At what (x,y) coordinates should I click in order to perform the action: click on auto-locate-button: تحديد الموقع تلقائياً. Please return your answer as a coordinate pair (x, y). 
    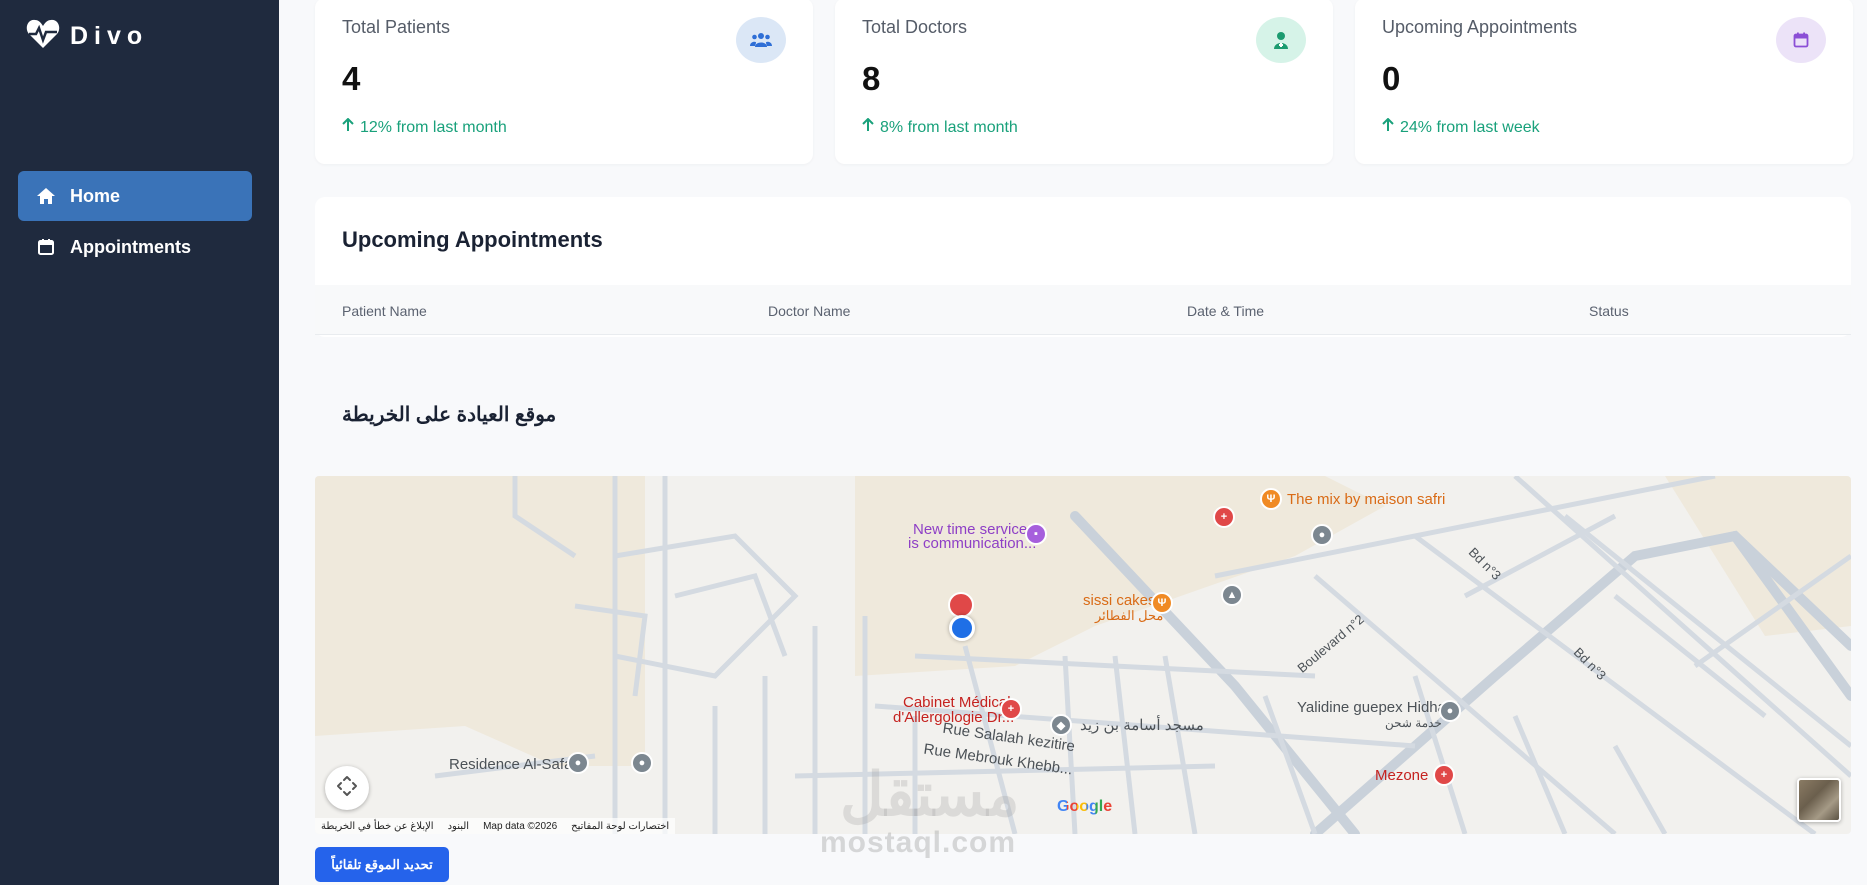
    Looking at the image, I should click on (382, 864).